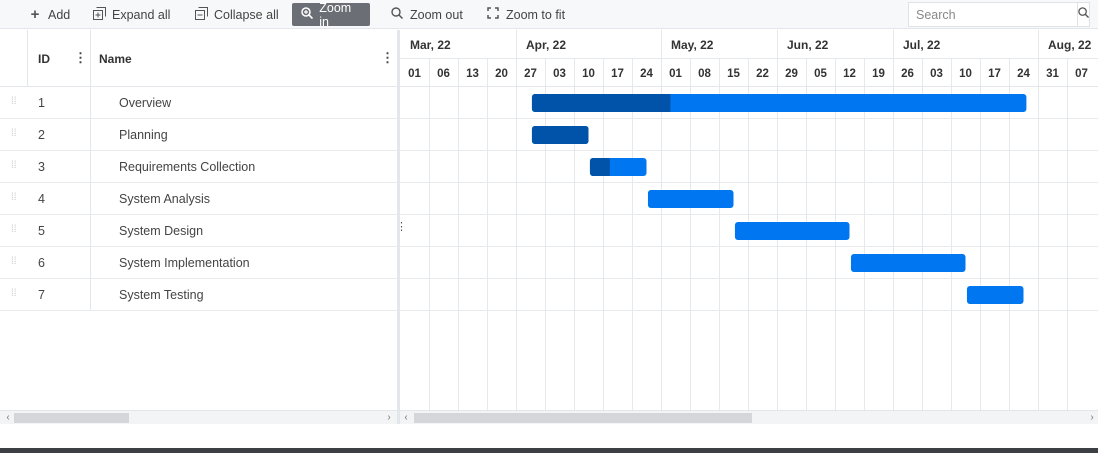 This screenshot has height=453, width=1098. I want to click on zoom-out-button: Zoom out, so click(426, 14).